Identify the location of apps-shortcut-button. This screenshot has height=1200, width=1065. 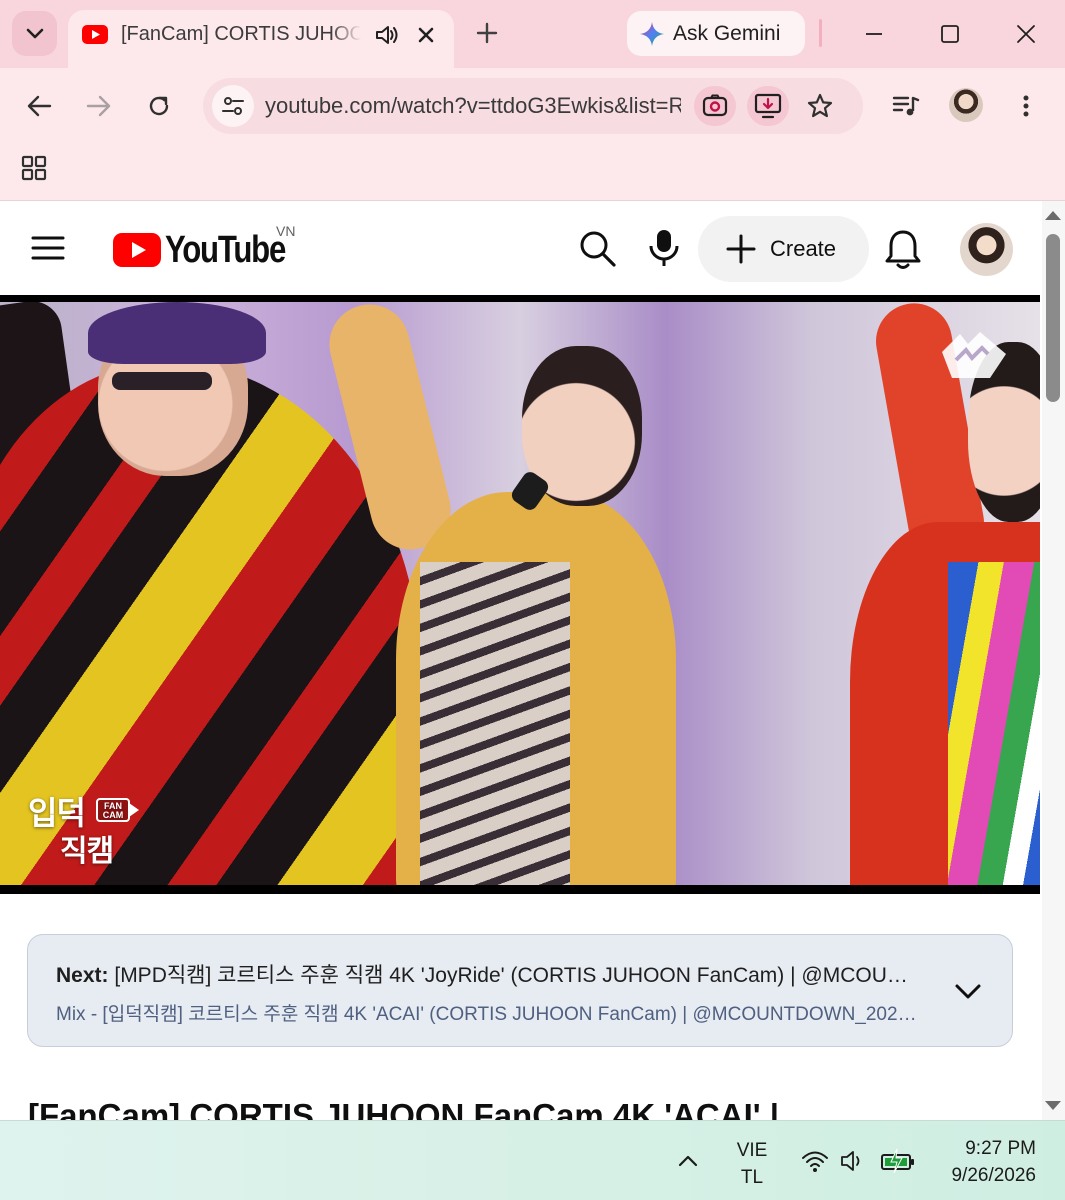
(34, 168).